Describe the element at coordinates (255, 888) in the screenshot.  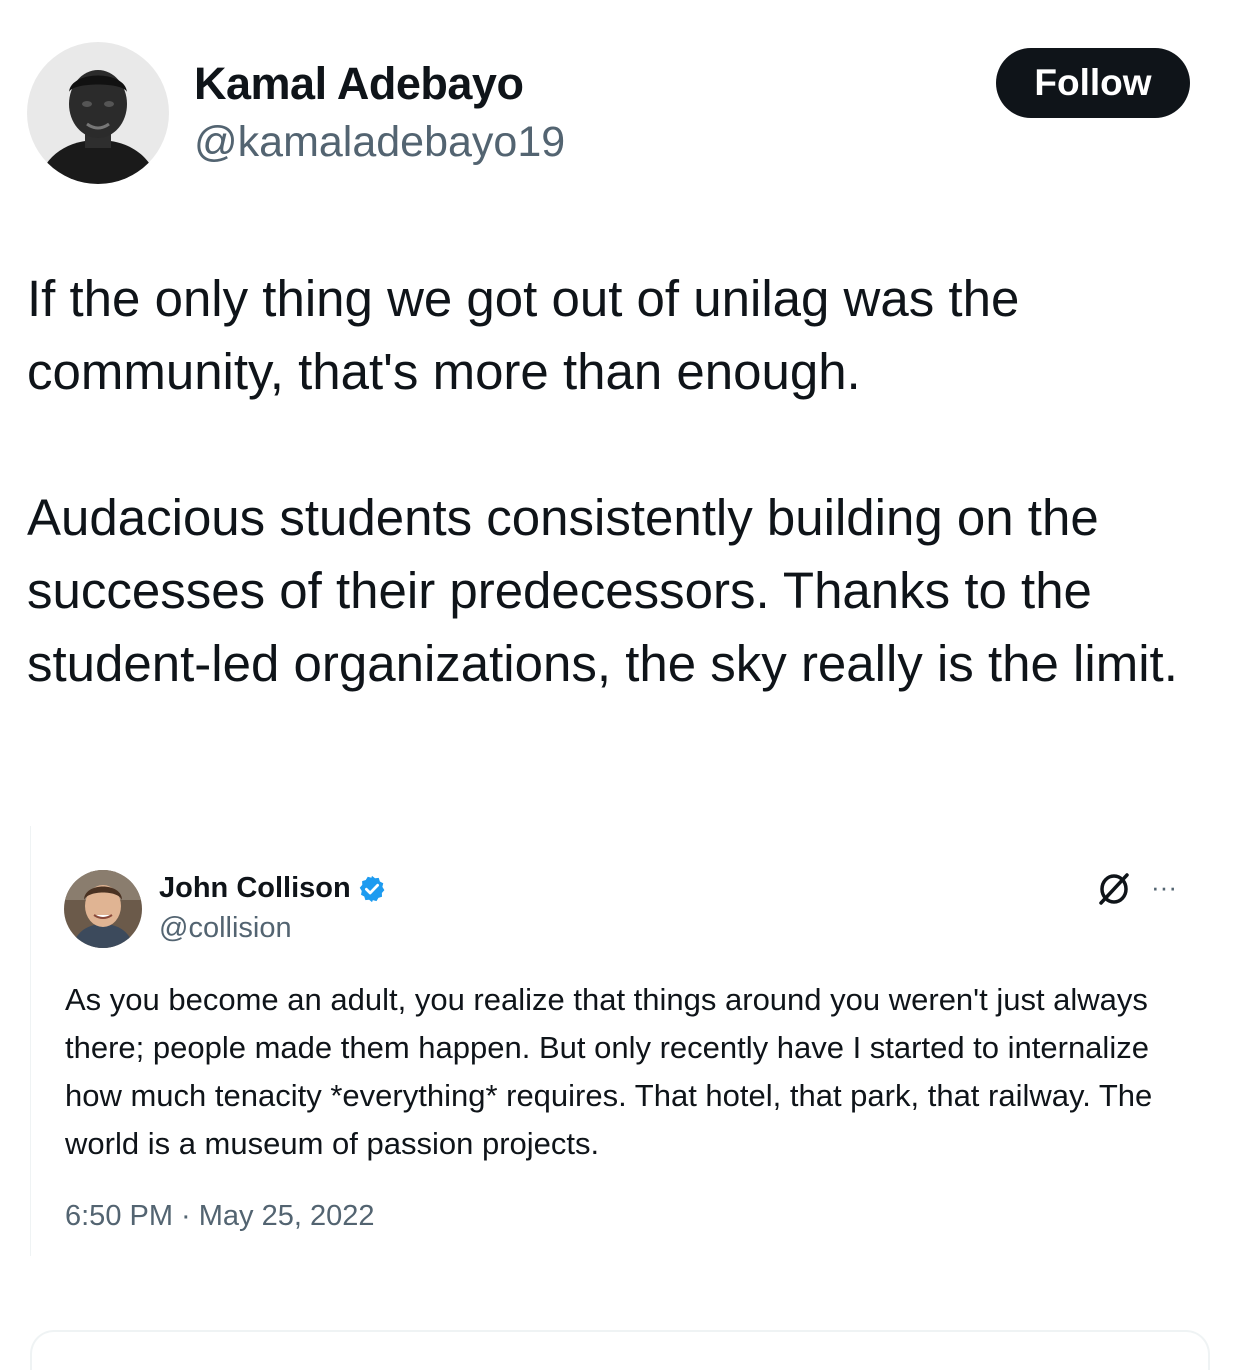
I see `quoted-author-name: John Collison` at that location.